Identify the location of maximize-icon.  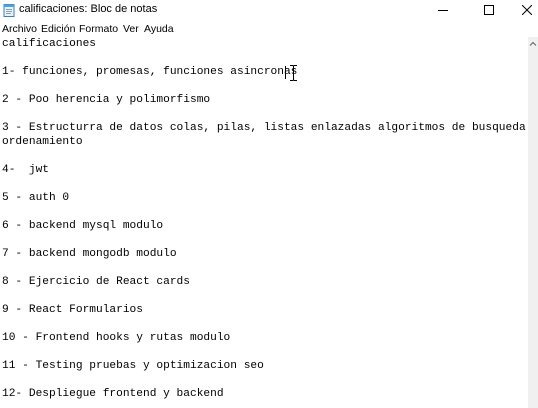
(489, 10).